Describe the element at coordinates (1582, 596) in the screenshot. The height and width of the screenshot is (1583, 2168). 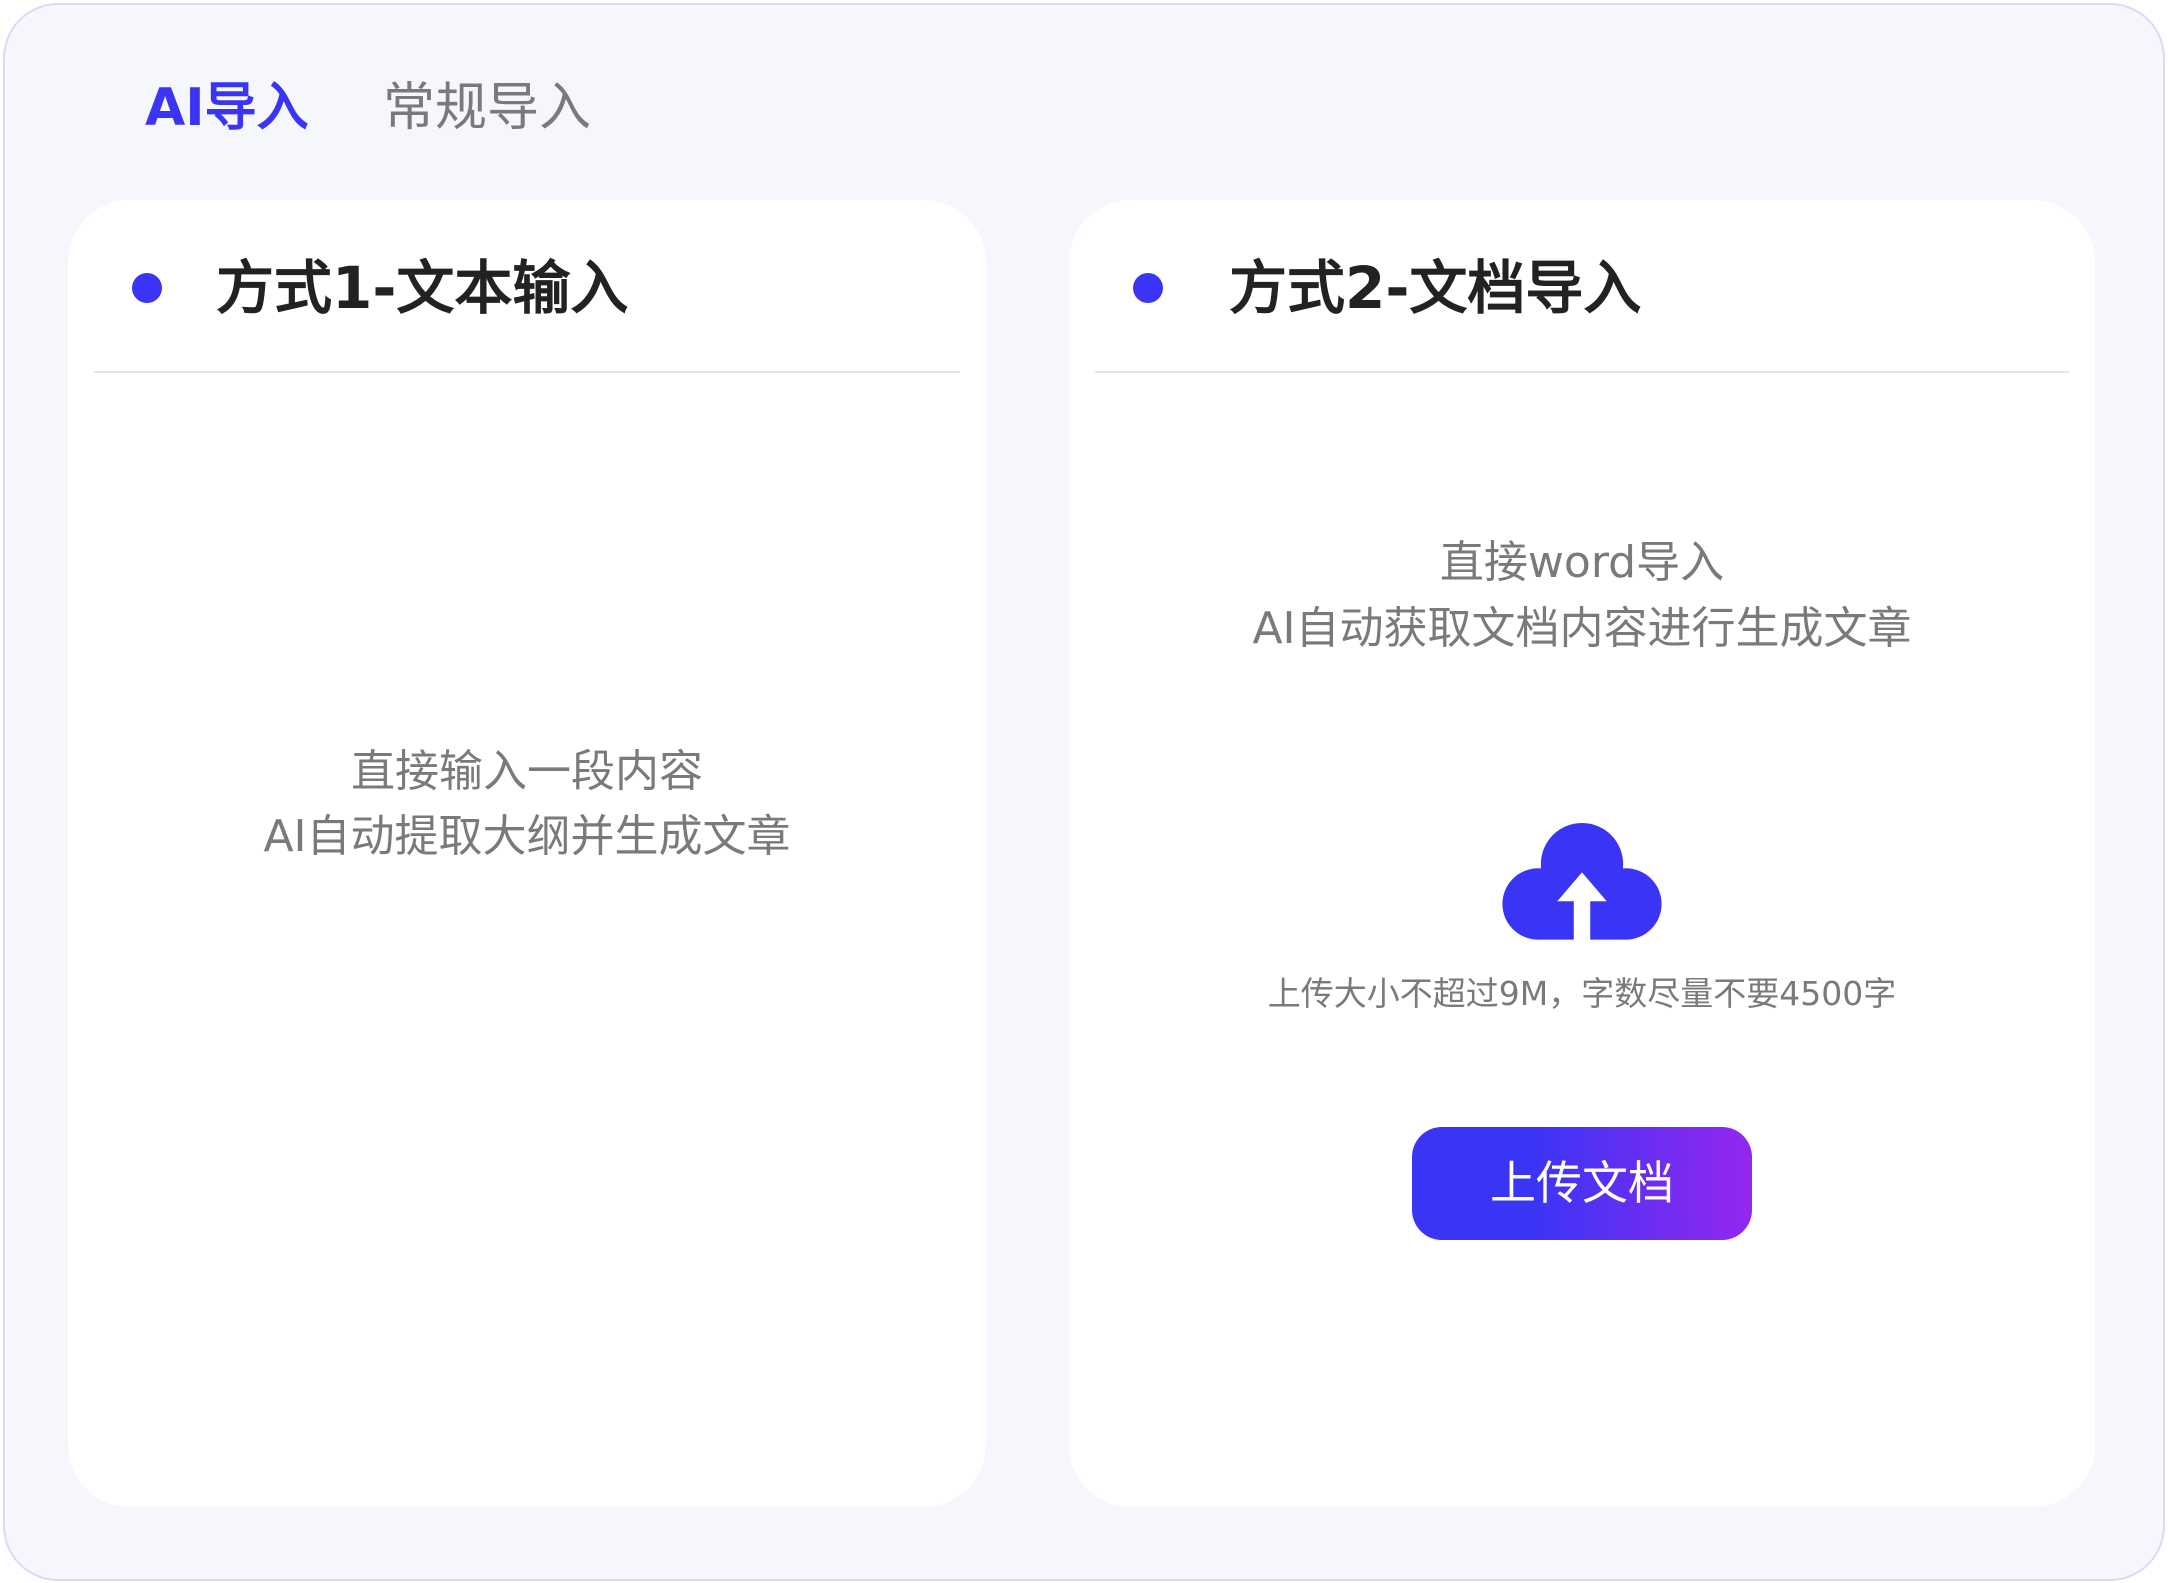
I see `doc-import-description: 直接word导入 AI自动获取文档内容进行生成文章` at that location.